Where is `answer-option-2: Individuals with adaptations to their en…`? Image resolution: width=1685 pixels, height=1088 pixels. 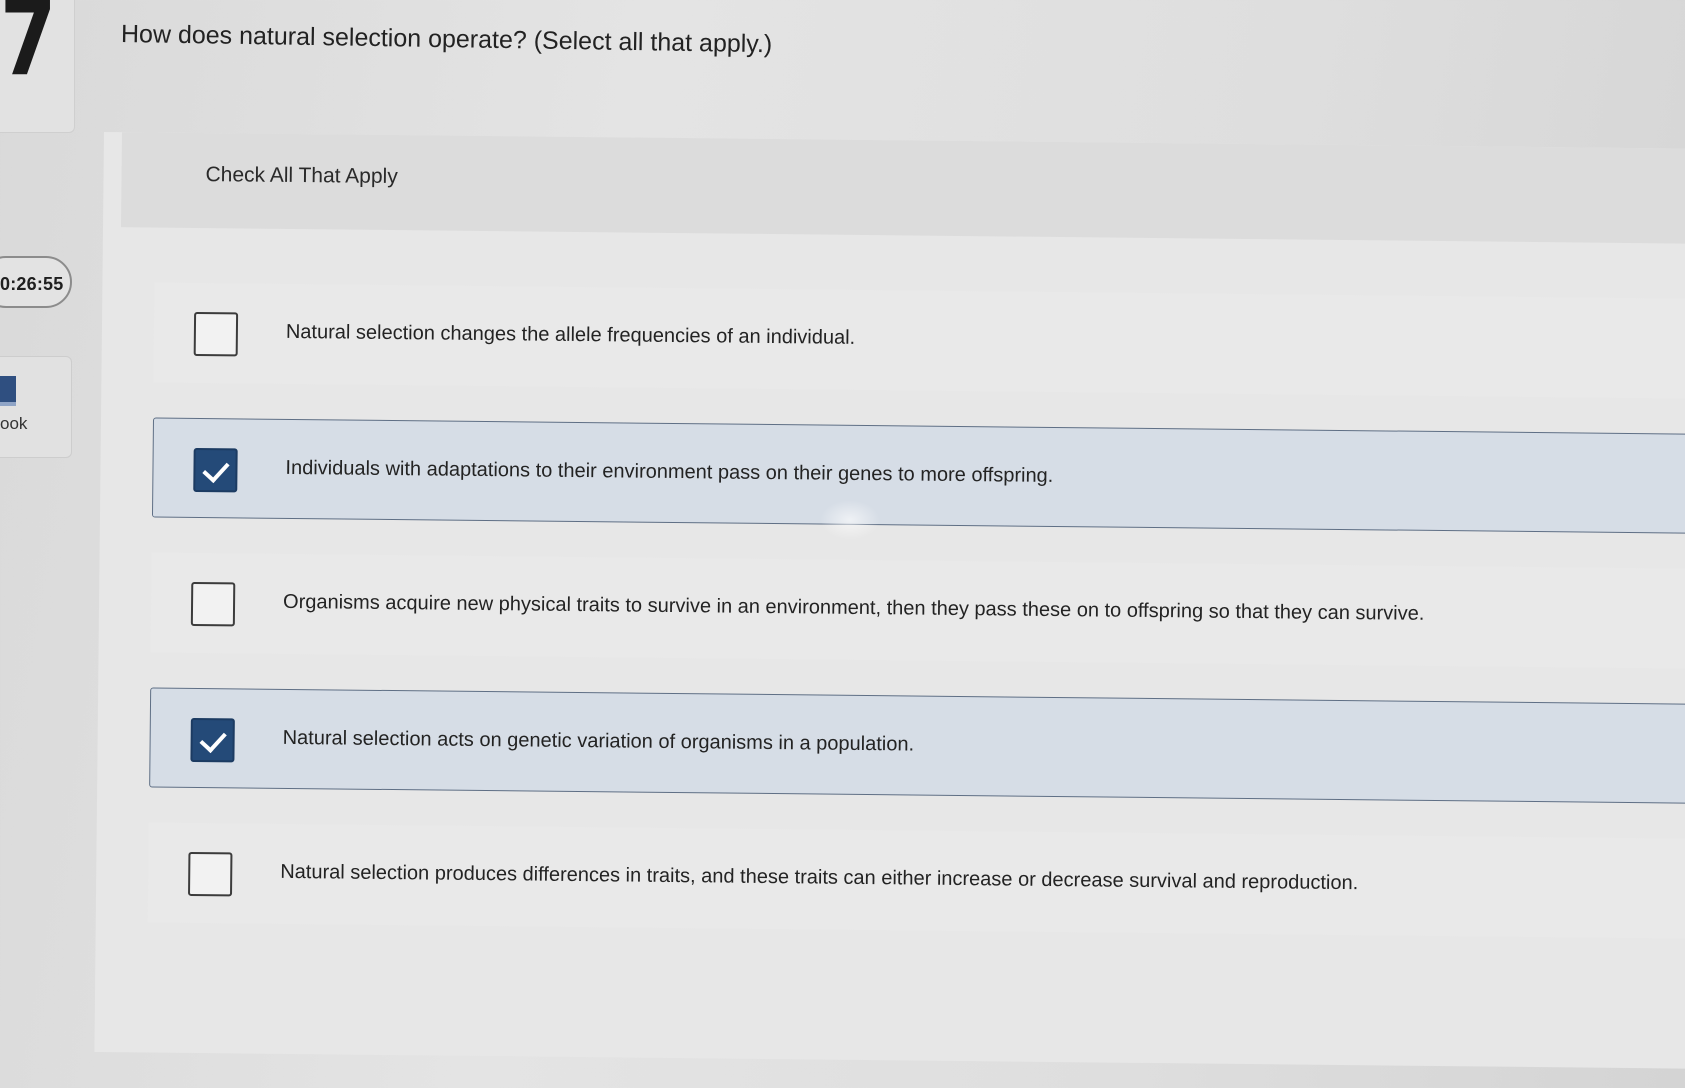 answer-option-2: Individuals with adaptations to their en… is located at coordinates (918, 475).